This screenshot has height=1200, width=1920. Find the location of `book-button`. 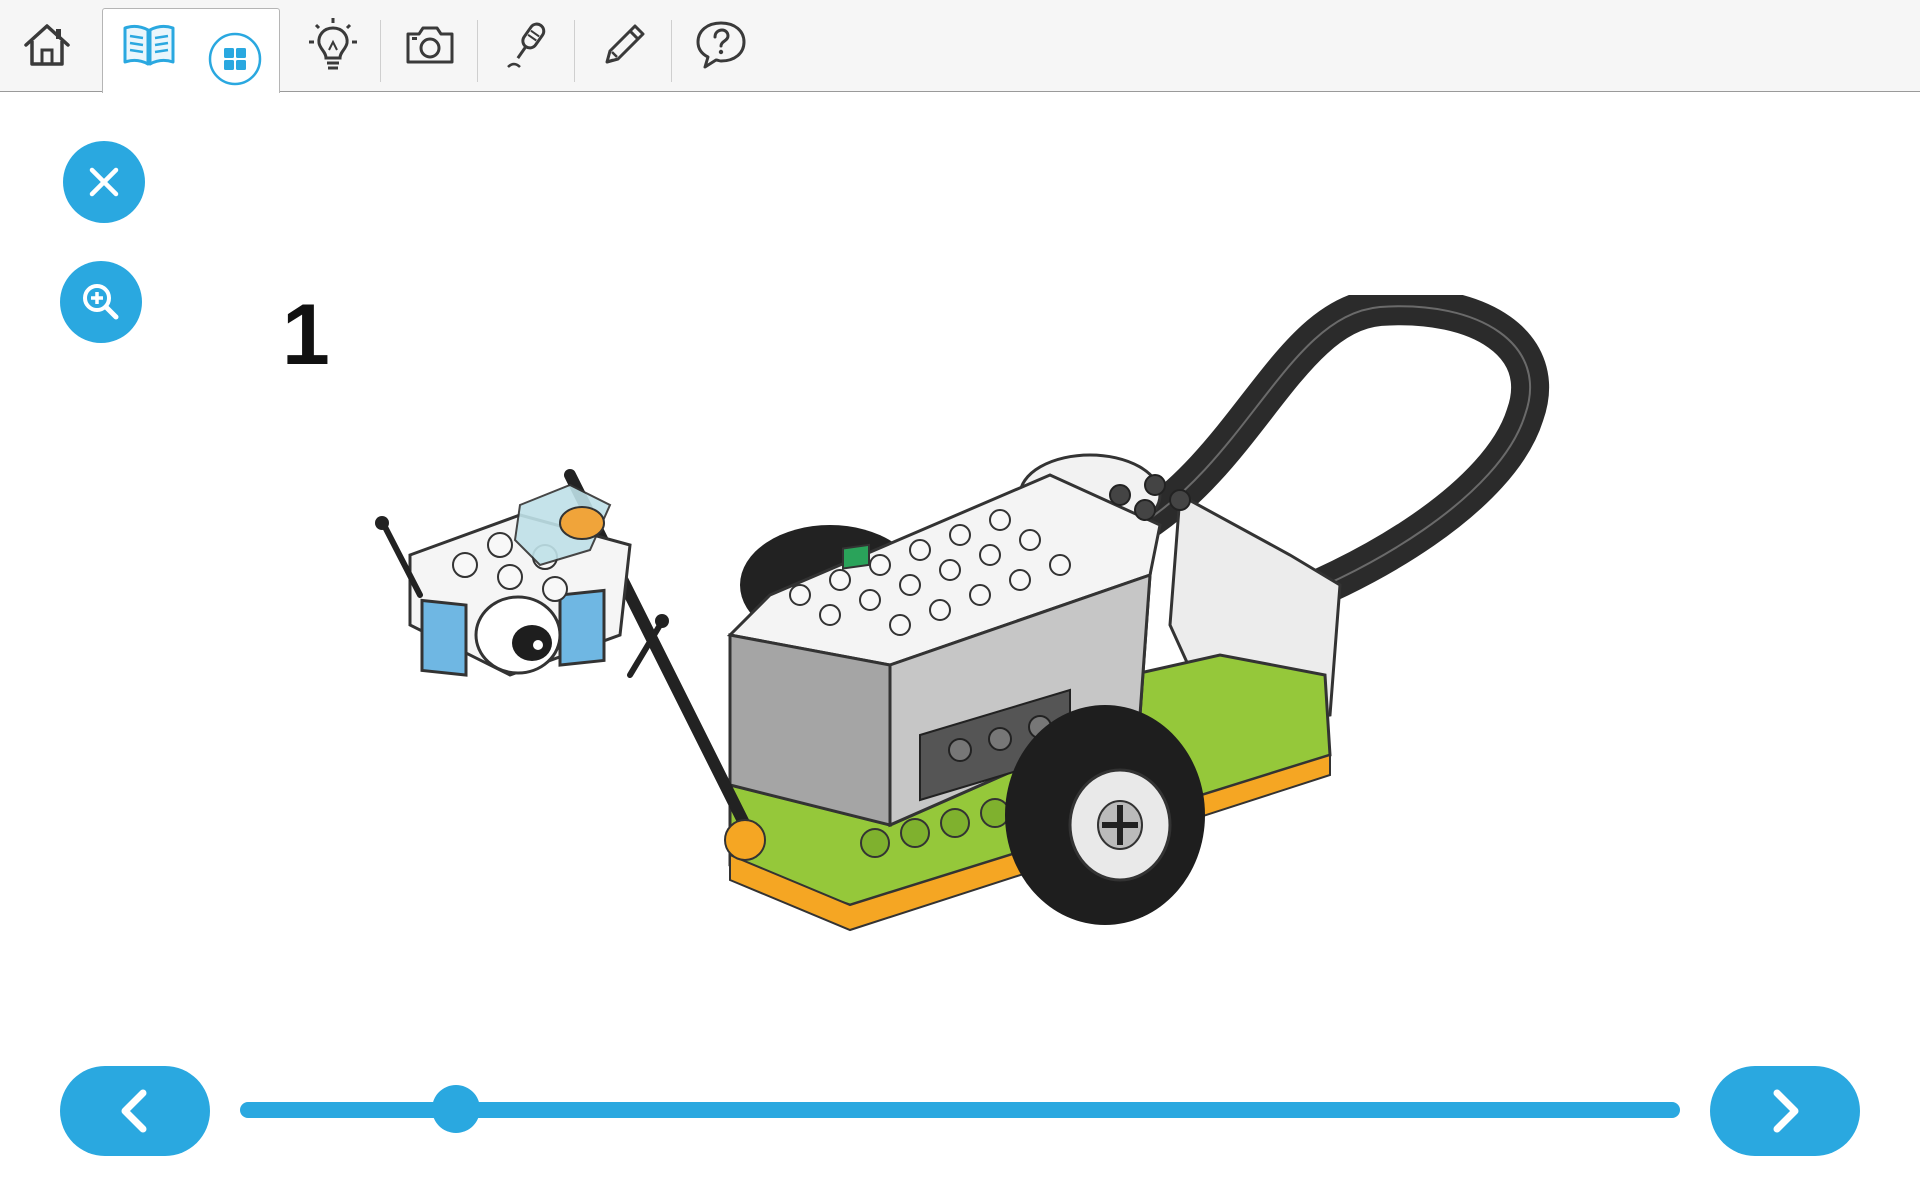

book-button is located at coordinates (149, 45).